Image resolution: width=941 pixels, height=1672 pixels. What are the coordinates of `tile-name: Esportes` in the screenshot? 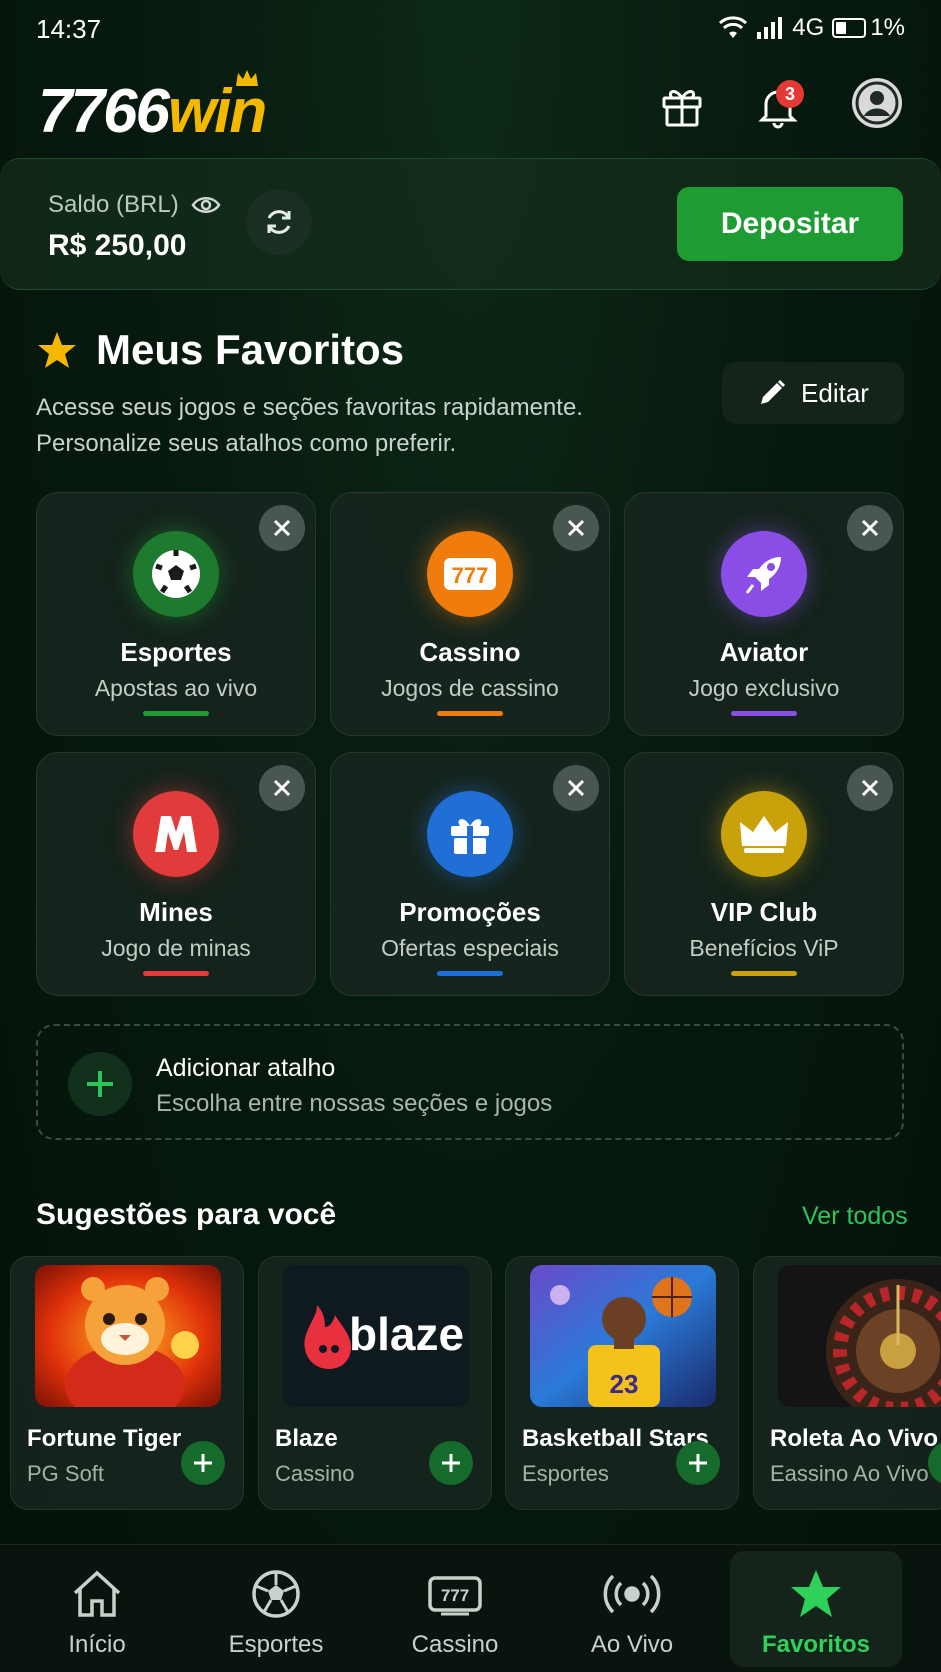 It's located at (176, 652).